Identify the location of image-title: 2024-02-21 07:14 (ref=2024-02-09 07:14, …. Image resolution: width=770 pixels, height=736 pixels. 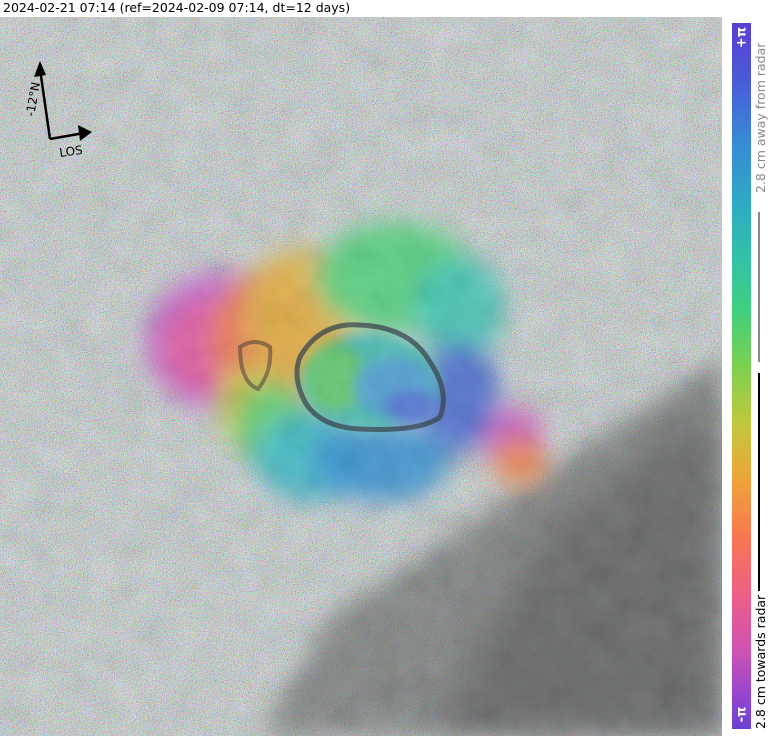
(177, 7).